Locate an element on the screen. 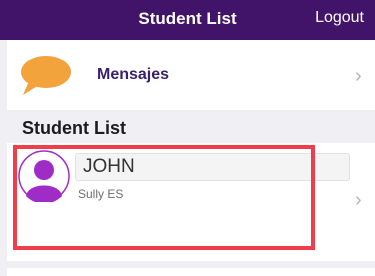 The image size is (375, 276). speech-bubble-icon is located at coordinates (46, 75).